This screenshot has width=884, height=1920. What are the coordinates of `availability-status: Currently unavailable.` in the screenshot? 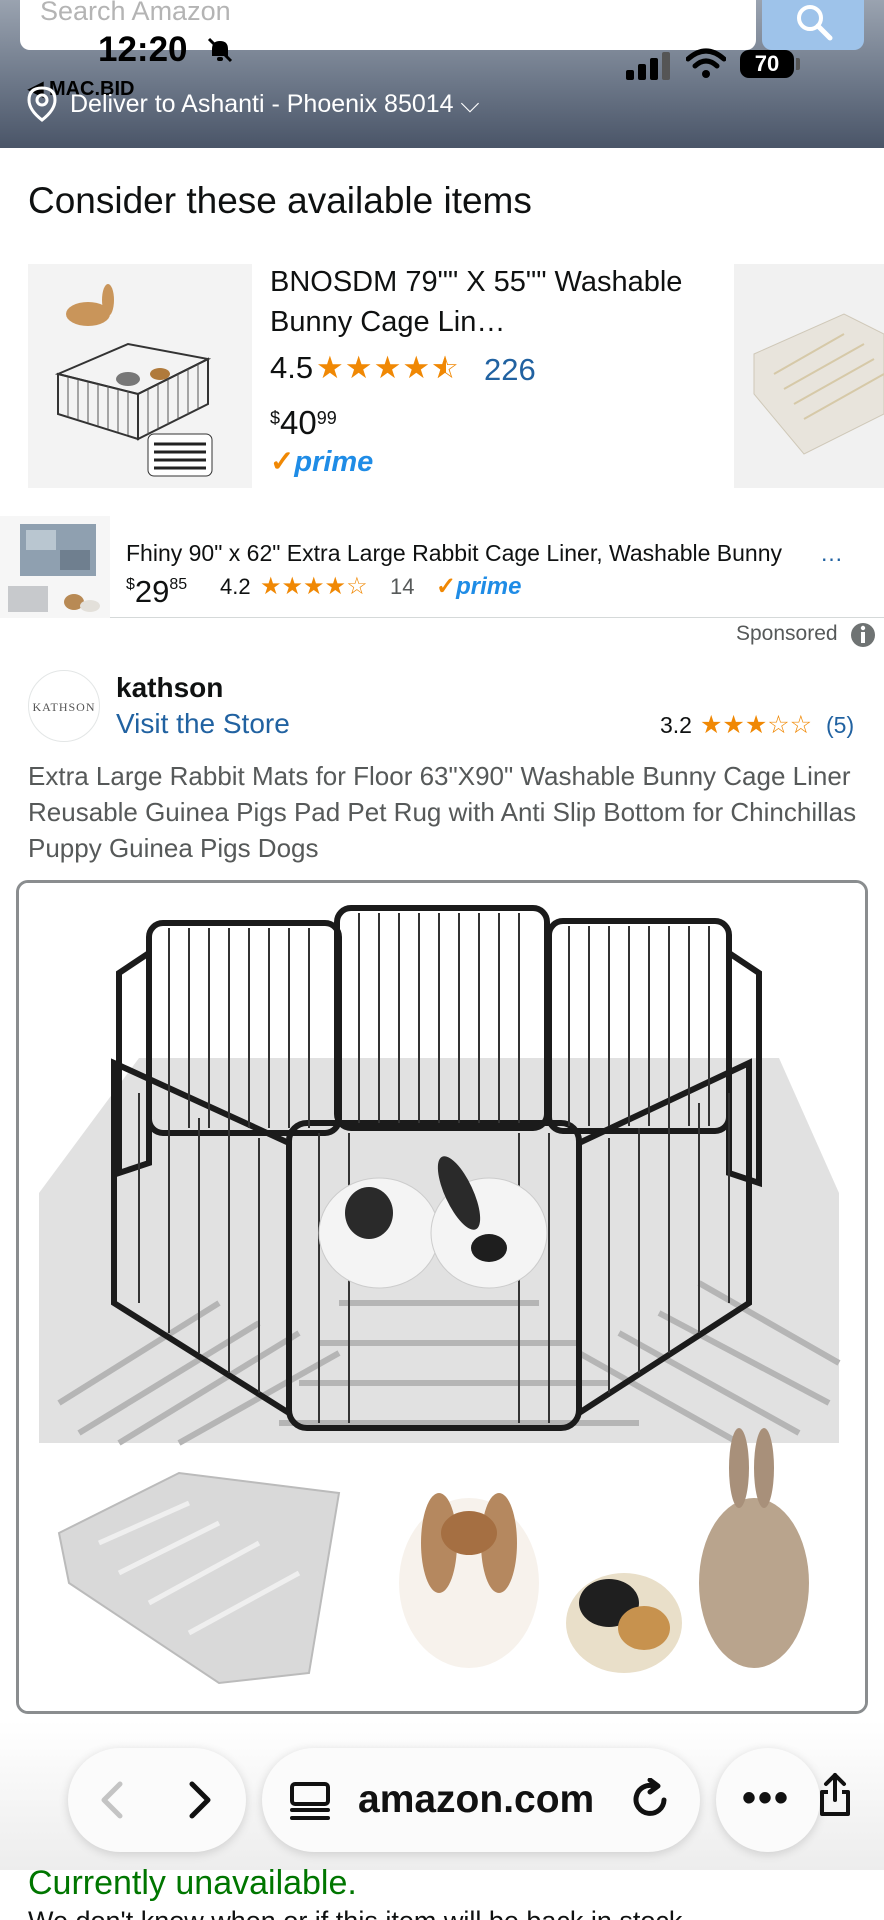 It's located at (192, 1883).